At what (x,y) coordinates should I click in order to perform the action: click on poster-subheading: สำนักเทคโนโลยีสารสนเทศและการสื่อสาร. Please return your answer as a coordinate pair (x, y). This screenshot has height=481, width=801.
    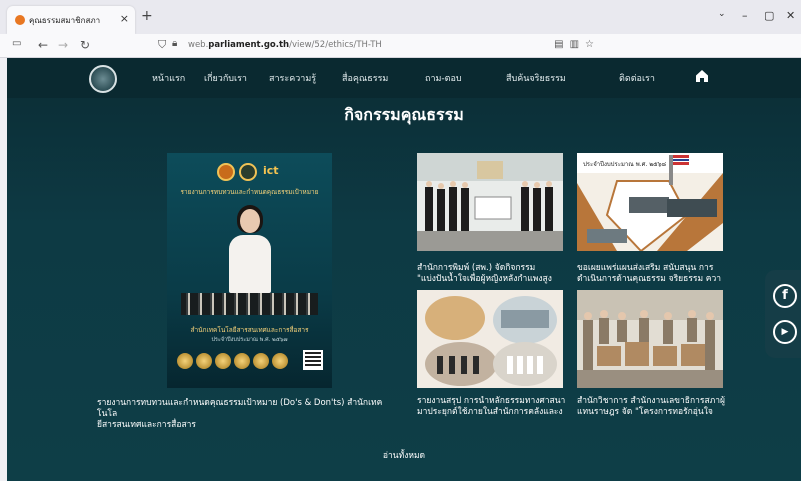
    Looking at the image, I should click on (249, 330).